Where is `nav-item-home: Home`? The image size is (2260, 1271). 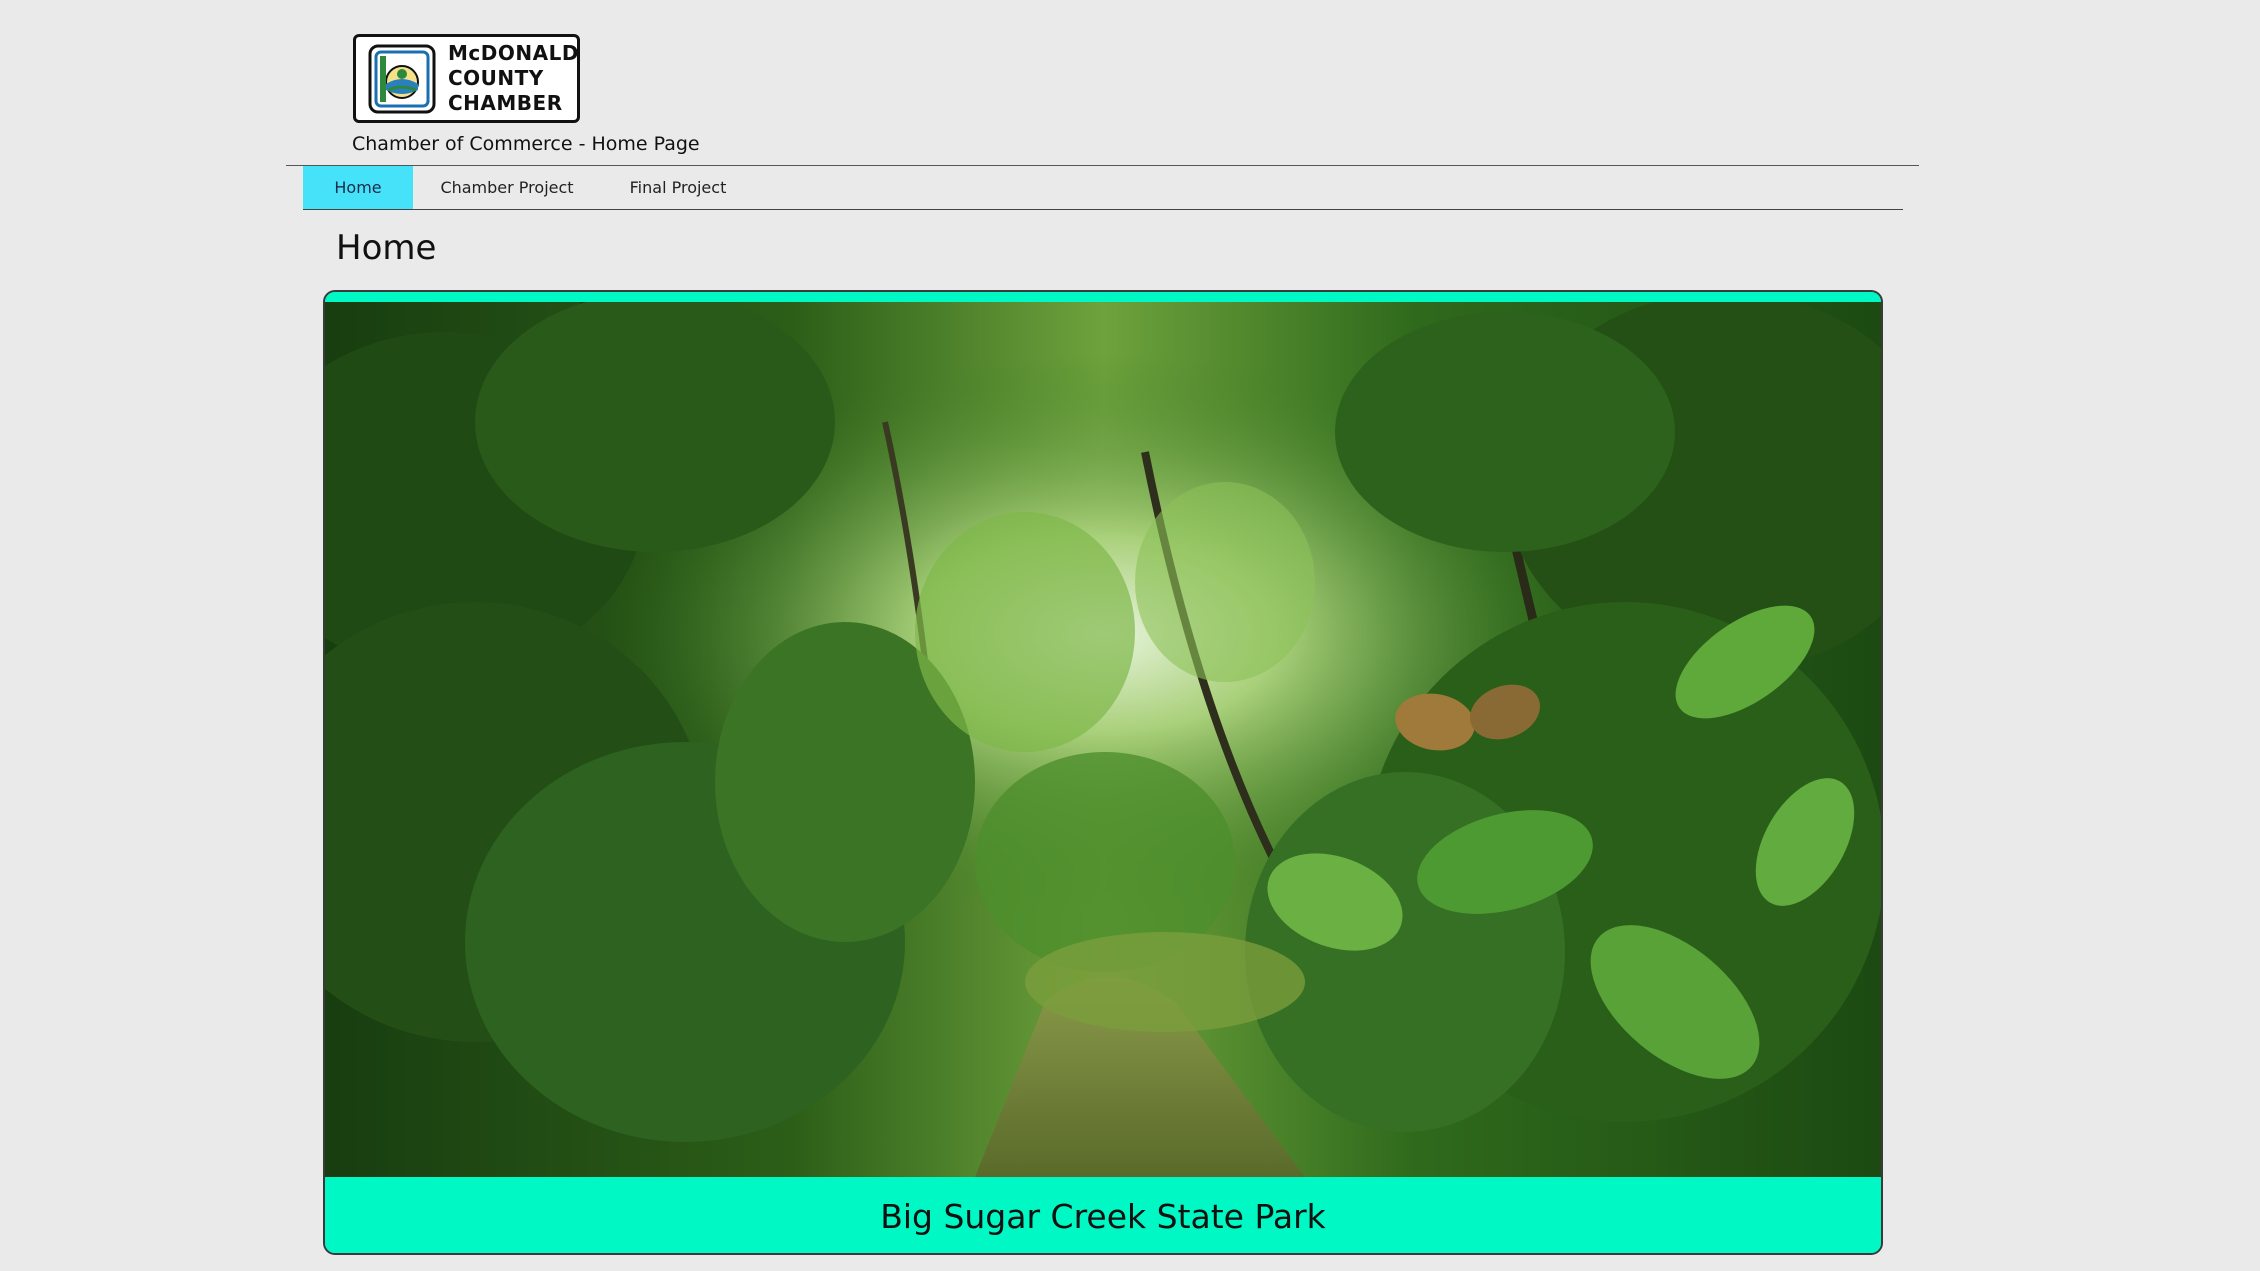 nav-item-home: Home is located at coordinates (358, 187).